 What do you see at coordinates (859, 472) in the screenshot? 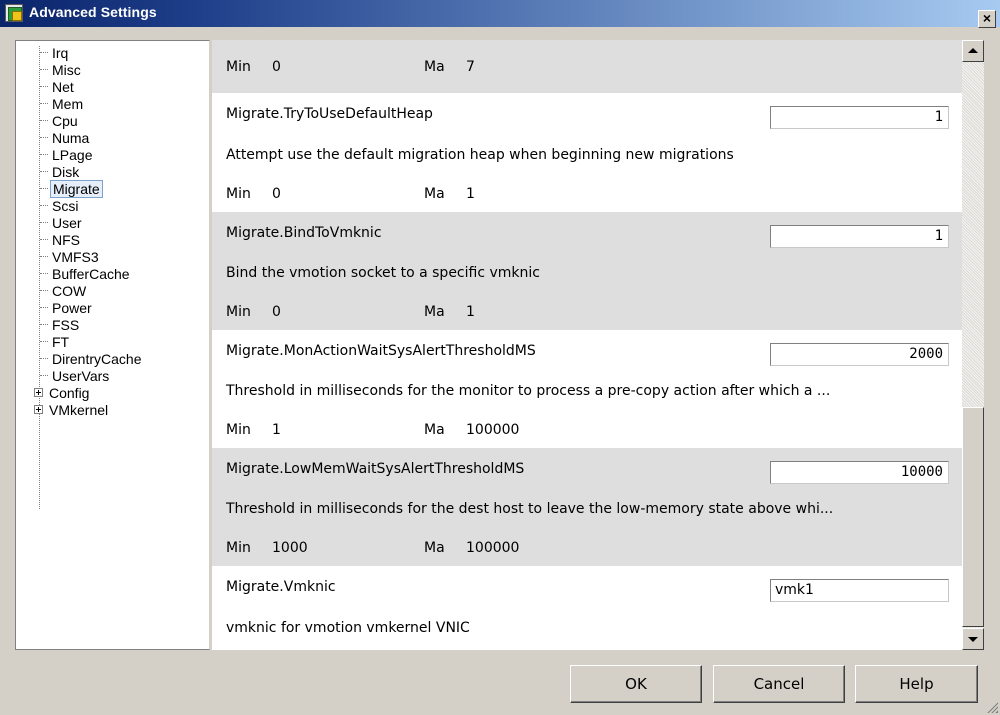
I see `setting-value-input: 10000` at bounding box center [859, 472].